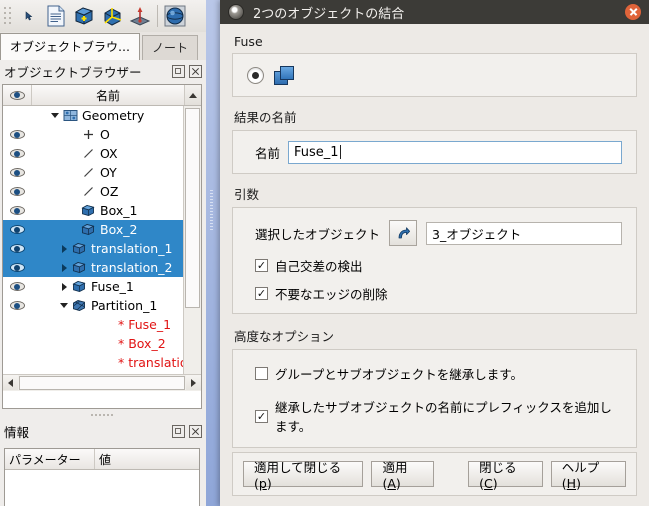  Describe the element at coordinates (438, 416) in the screenshot. I see `add-prefix-row: ✓ 継承したサブオブジェクトの名前にプレフィックスを追加します。` at that location.